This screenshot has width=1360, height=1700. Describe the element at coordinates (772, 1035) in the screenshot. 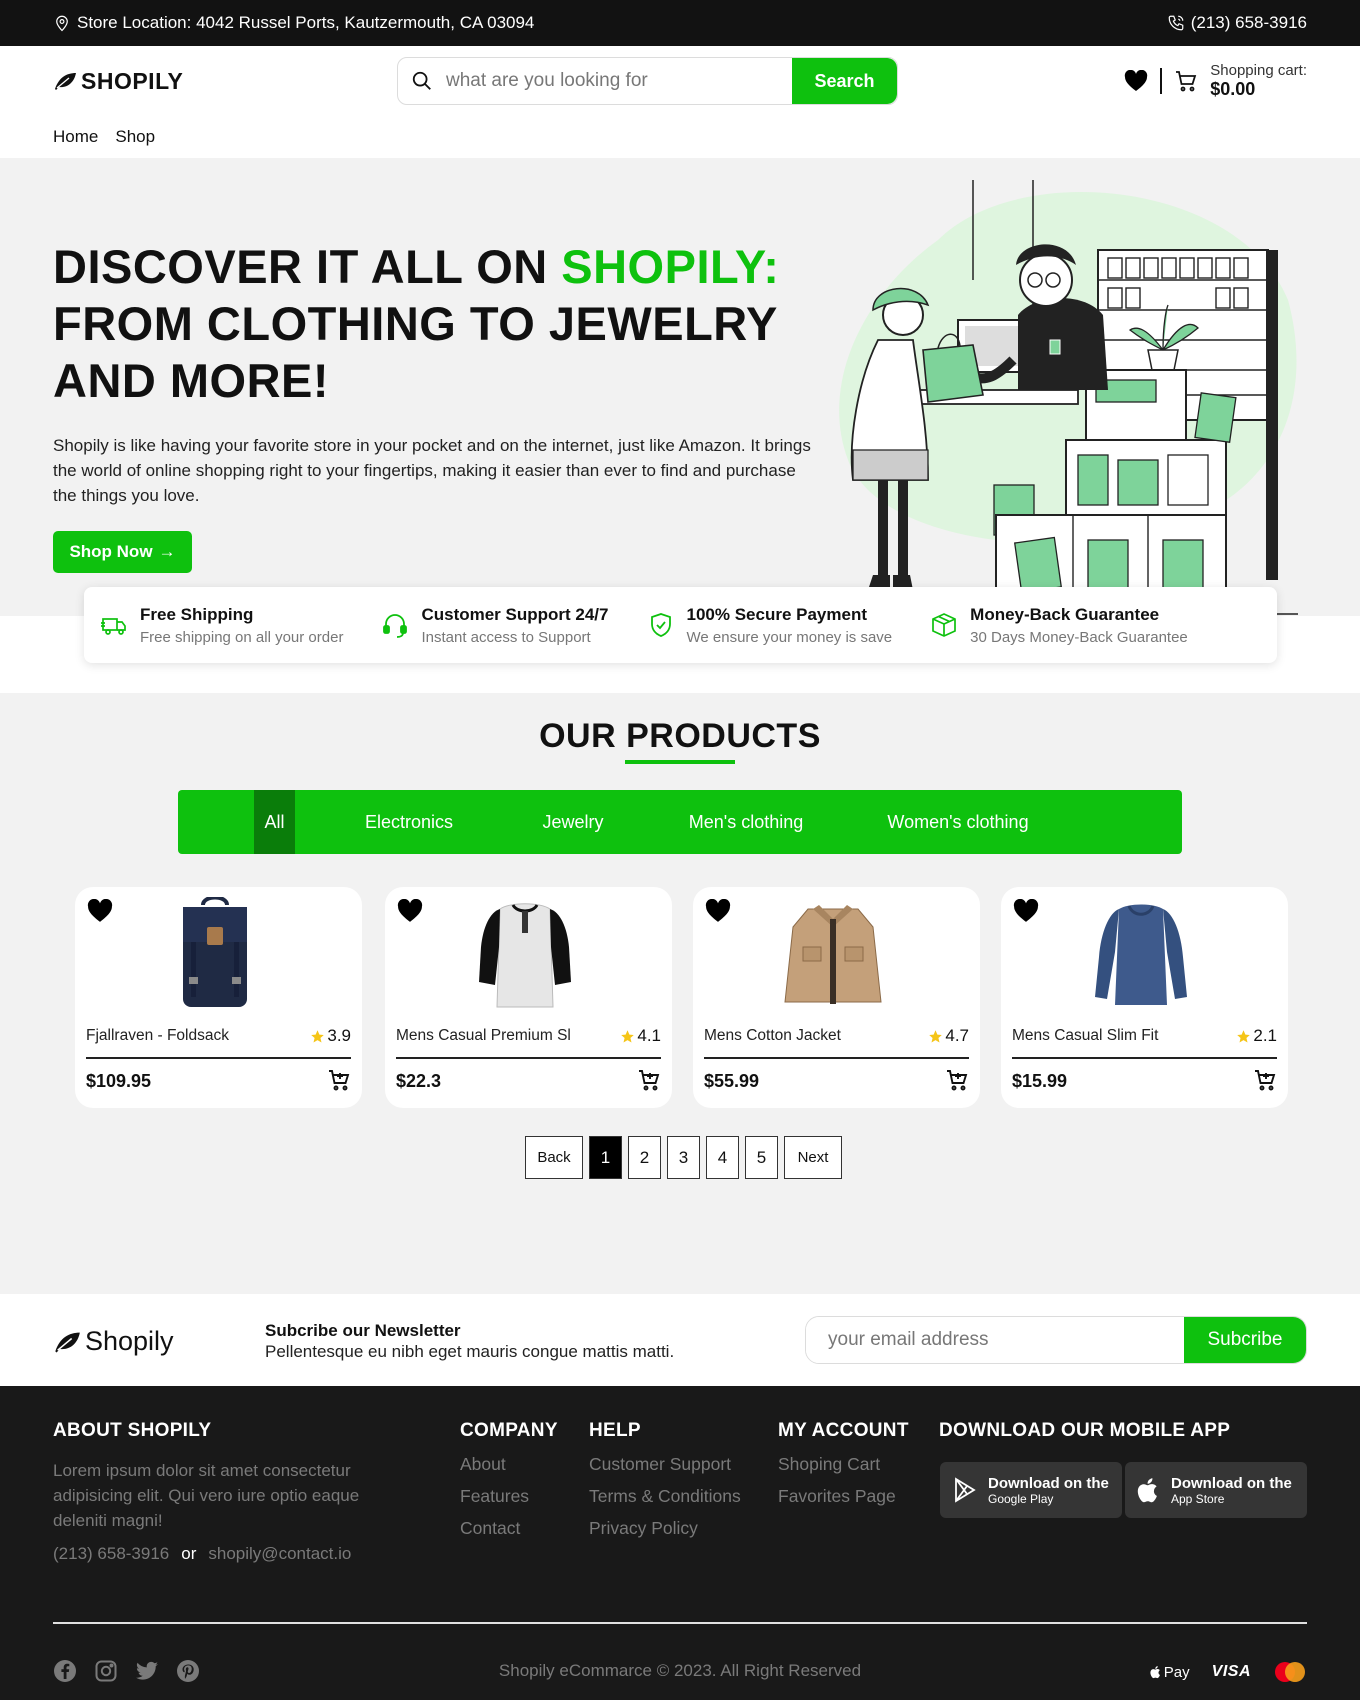

I see `product-name: Mens Cotton Jacket` at that location.